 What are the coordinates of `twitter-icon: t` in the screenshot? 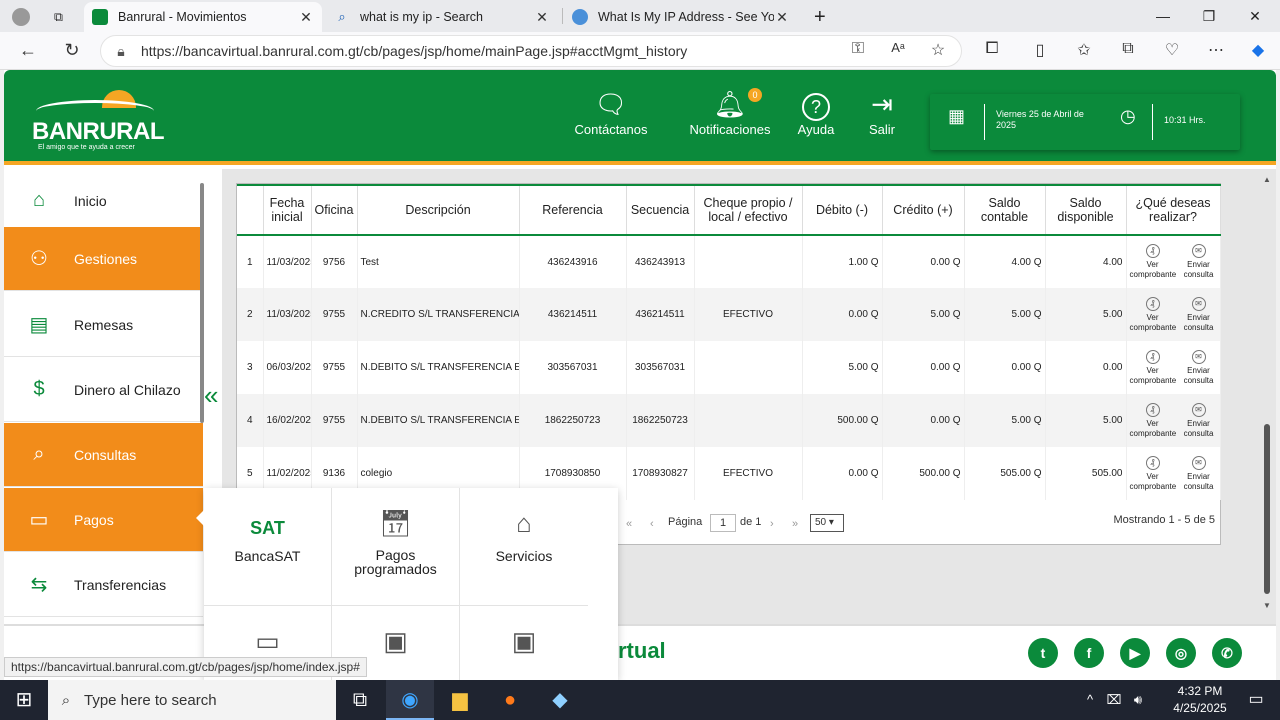 It's located at (1043, 653).